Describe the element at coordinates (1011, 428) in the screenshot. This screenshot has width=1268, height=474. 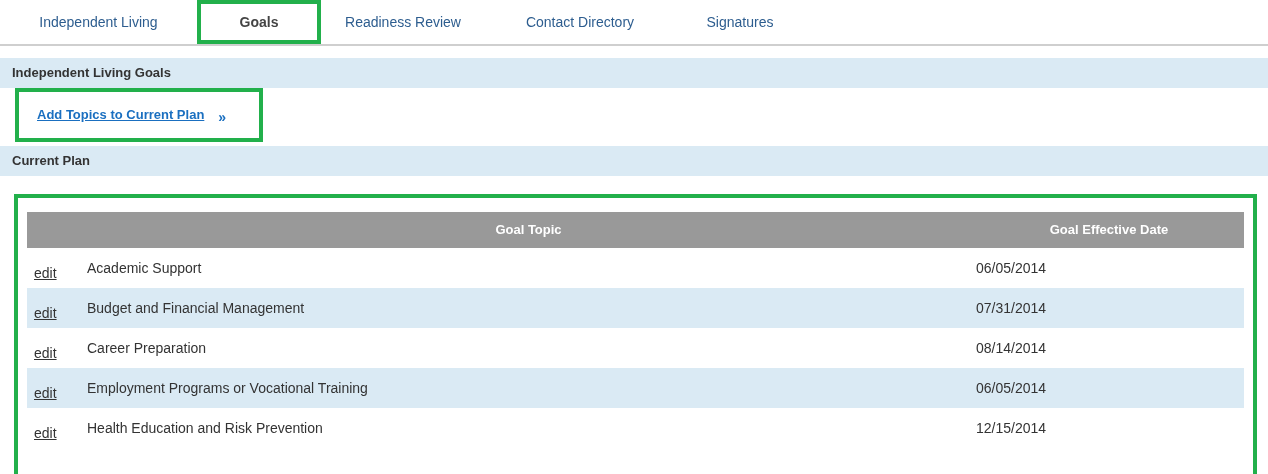
I see `table-cell-text: 12/15/2014` at that location.